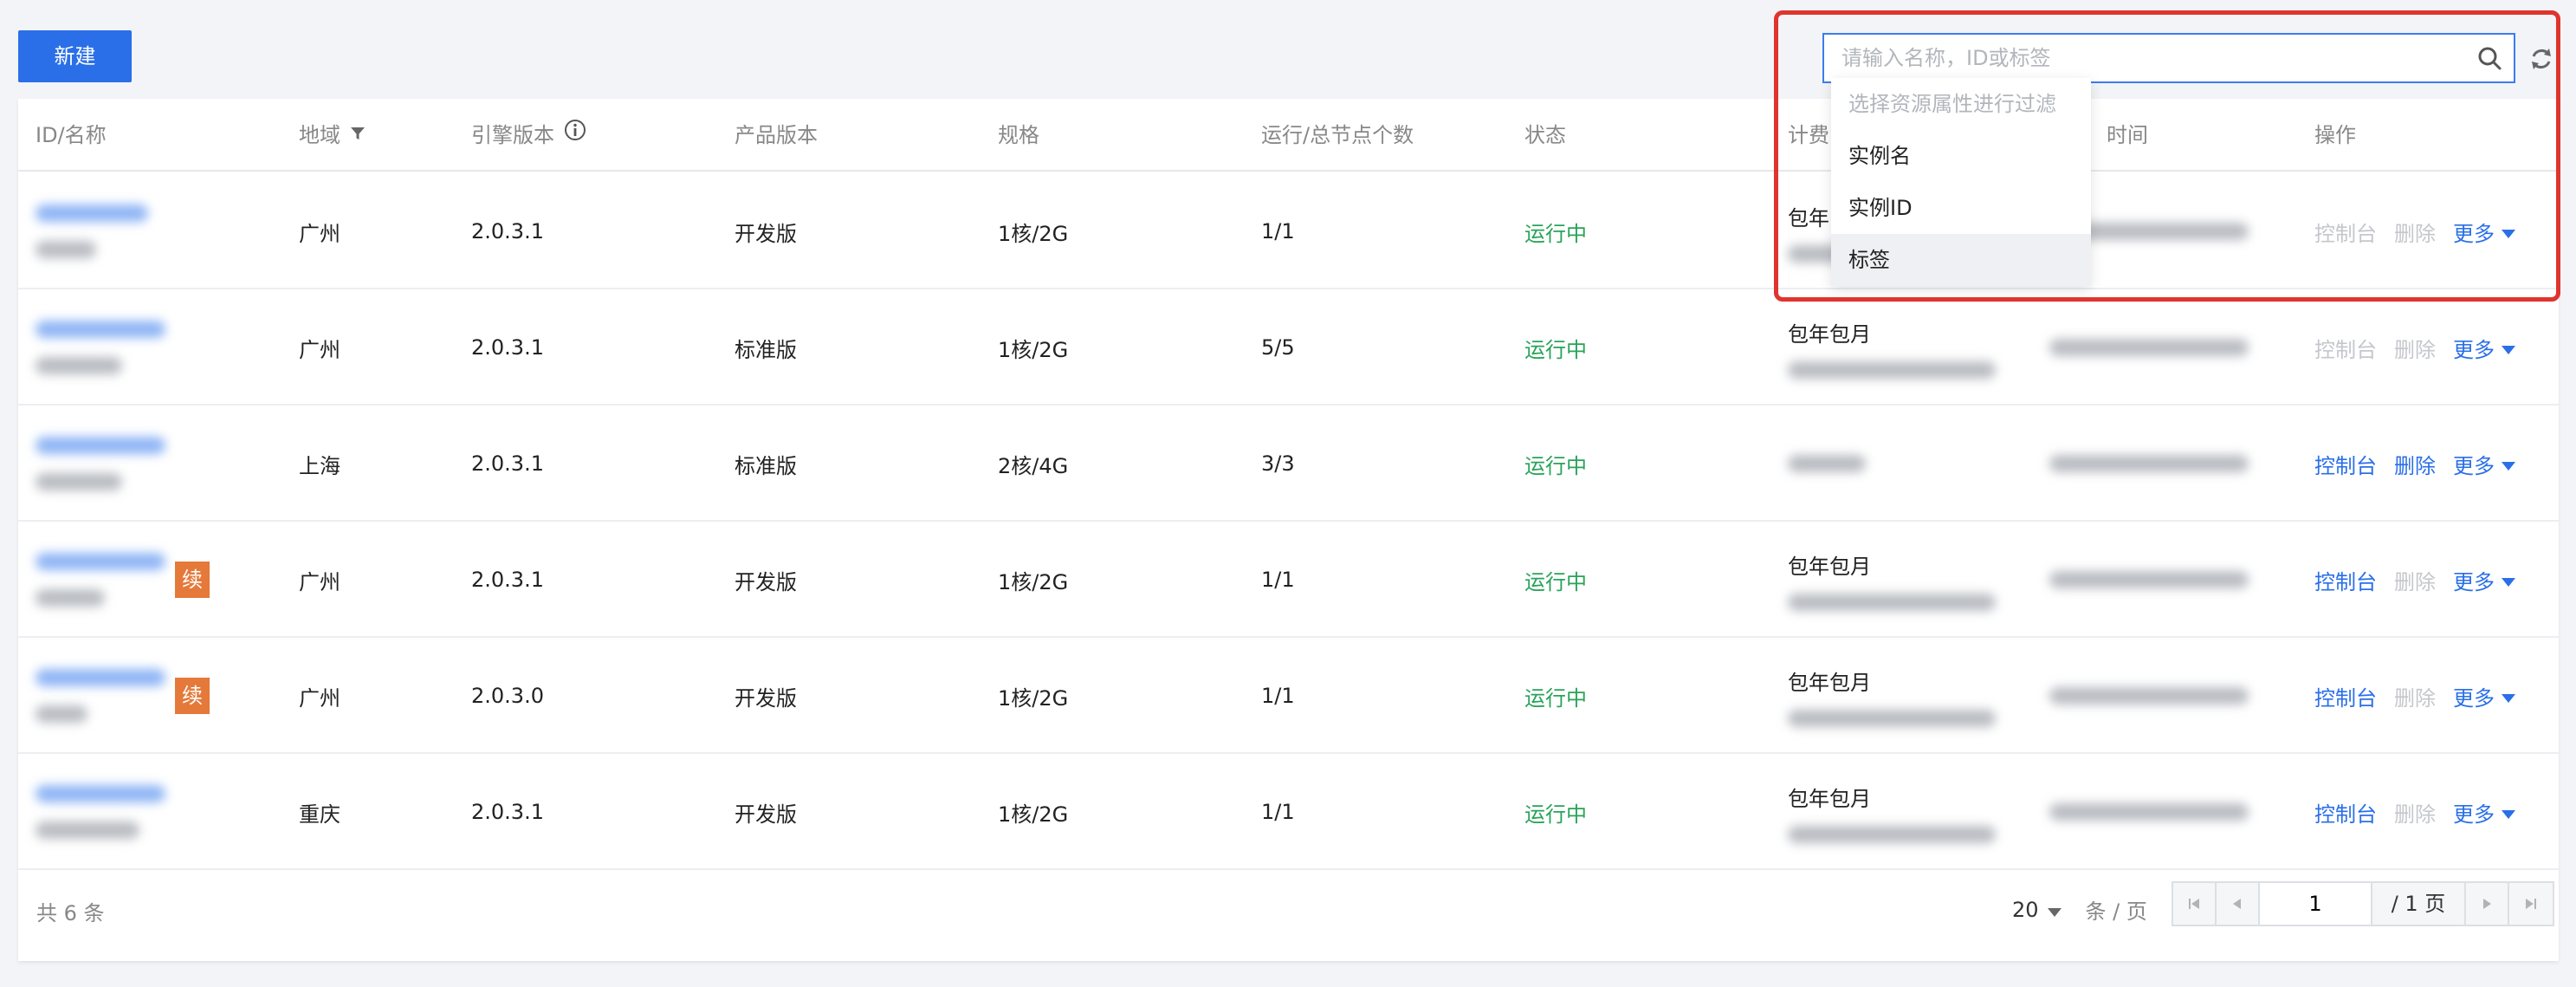  Describe the element at coordinates (1808, 135) in the screenshot. I see `col-billing: 计费` at that location.